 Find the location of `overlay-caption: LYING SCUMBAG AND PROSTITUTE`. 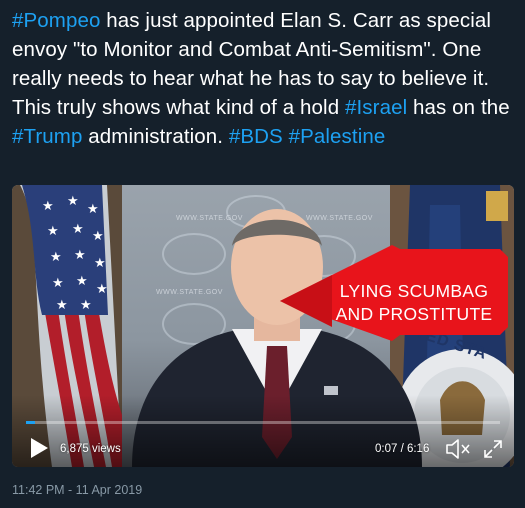

overlay-caption: LYING SCUMBAG AND PROSTITUTE is located at coordinates (414, 303).